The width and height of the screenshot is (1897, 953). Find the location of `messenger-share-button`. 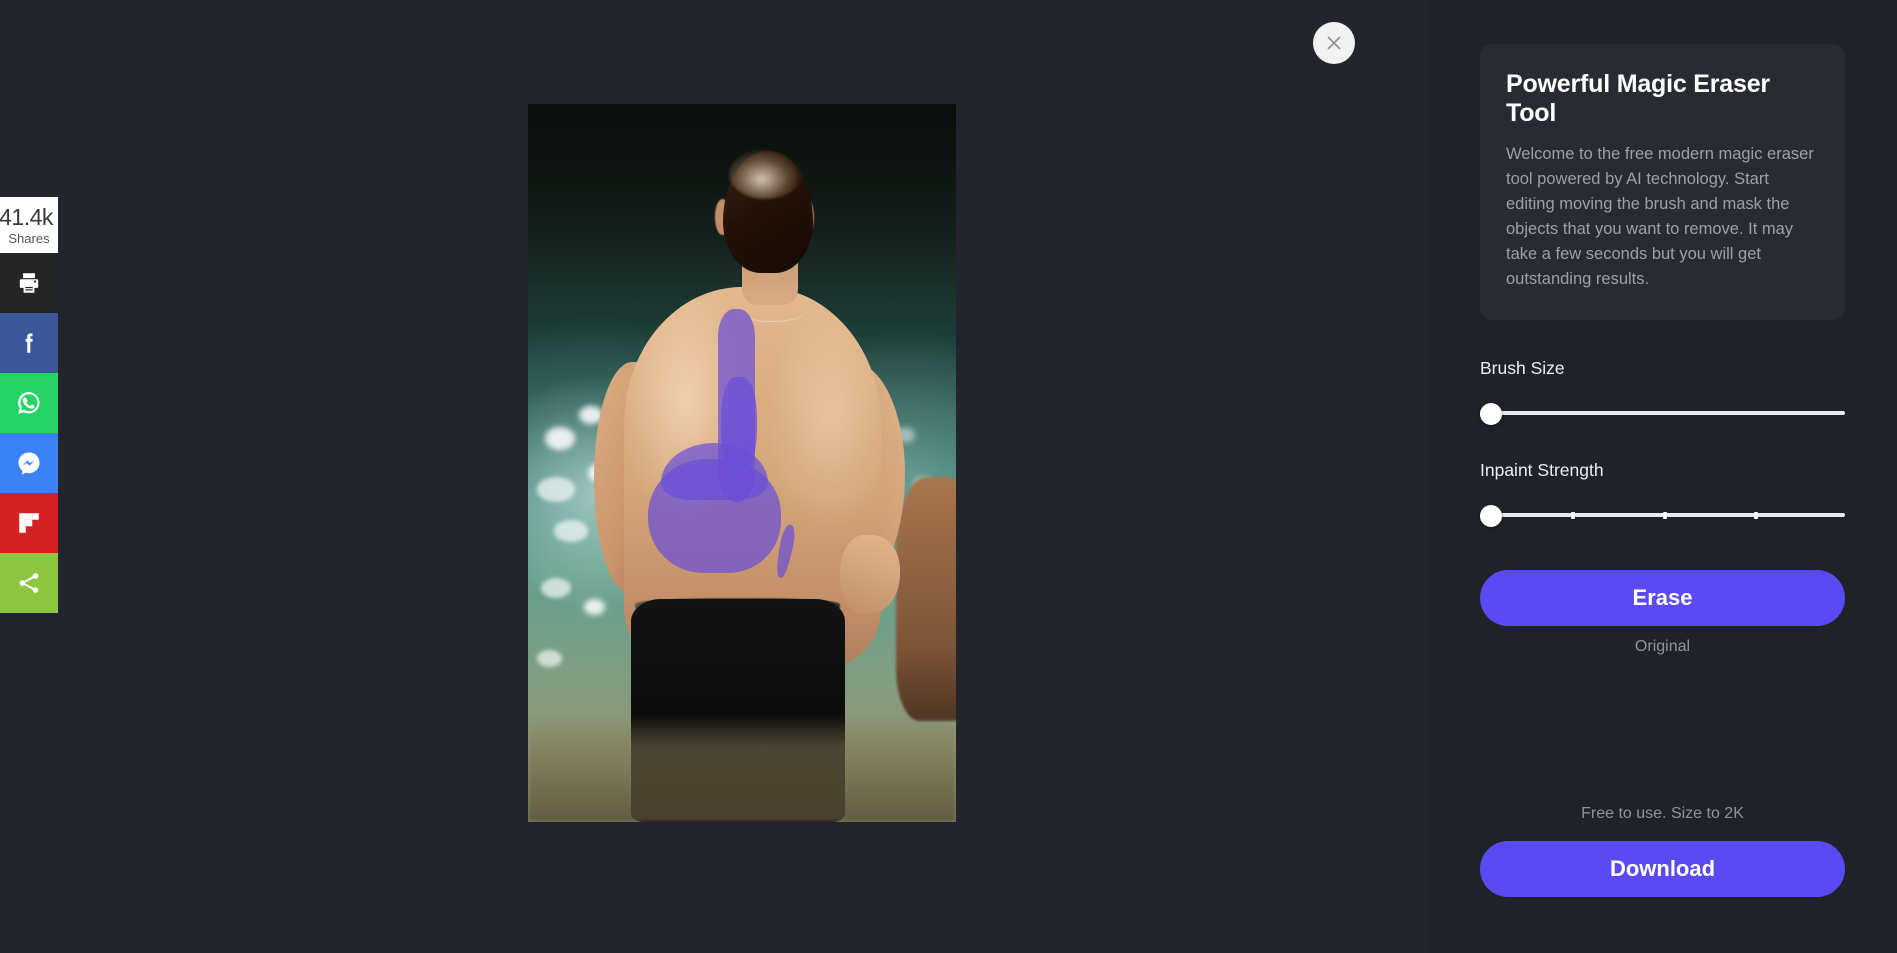

messenger-share-button is located at coordinates (29, 463).